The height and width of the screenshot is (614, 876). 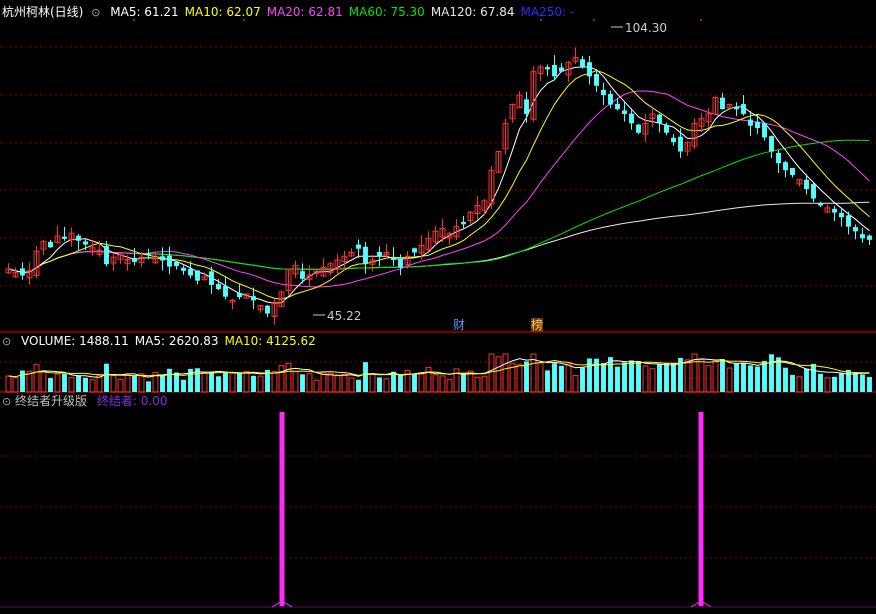 I want to click on volume-indicator-volume: VOLUME: 1488.11, so click(x=75, y=341).